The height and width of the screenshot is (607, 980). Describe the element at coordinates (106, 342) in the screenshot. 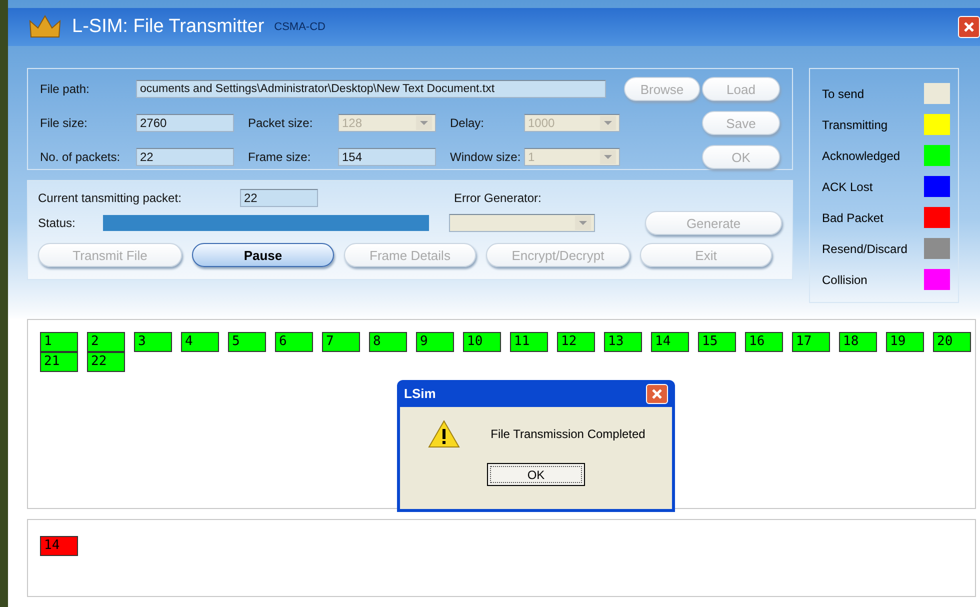

I see `packet-block: 2` at that location.